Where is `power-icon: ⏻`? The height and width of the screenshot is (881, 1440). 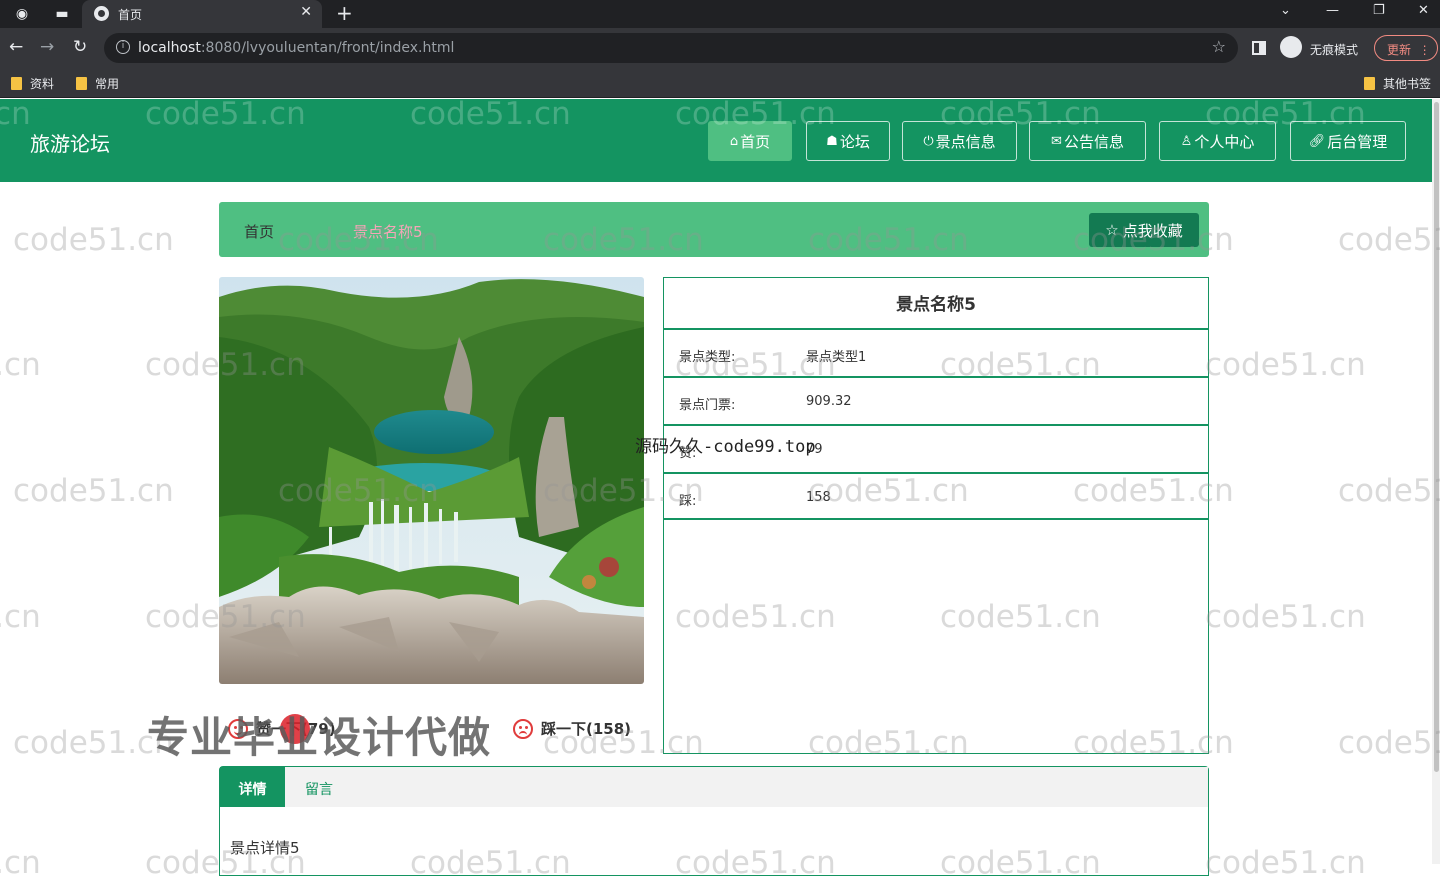
power-icon: ⏻ is located at coordinates (928, 141).